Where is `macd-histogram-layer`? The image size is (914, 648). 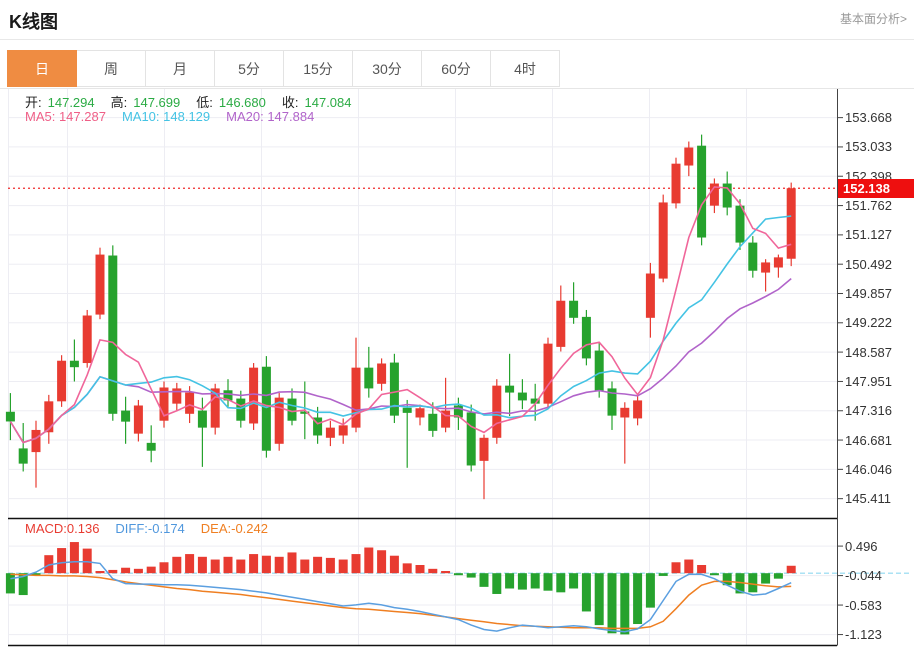 macd-histogram-layer is located at coordinates (400, 588).